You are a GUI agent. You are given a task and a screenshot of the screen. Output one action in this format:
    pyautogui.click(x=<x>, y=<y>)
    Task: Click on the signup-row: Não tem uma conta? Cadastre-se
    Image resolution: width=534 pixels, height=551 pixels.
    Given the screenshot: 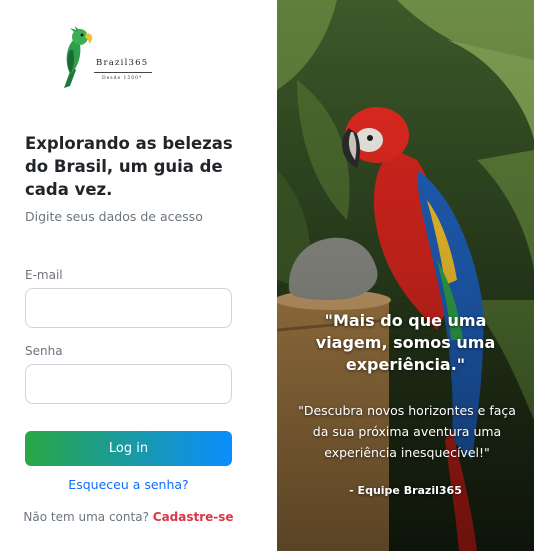 What is the action you would take?
    pyautogui.click(x=128, y=517)
    